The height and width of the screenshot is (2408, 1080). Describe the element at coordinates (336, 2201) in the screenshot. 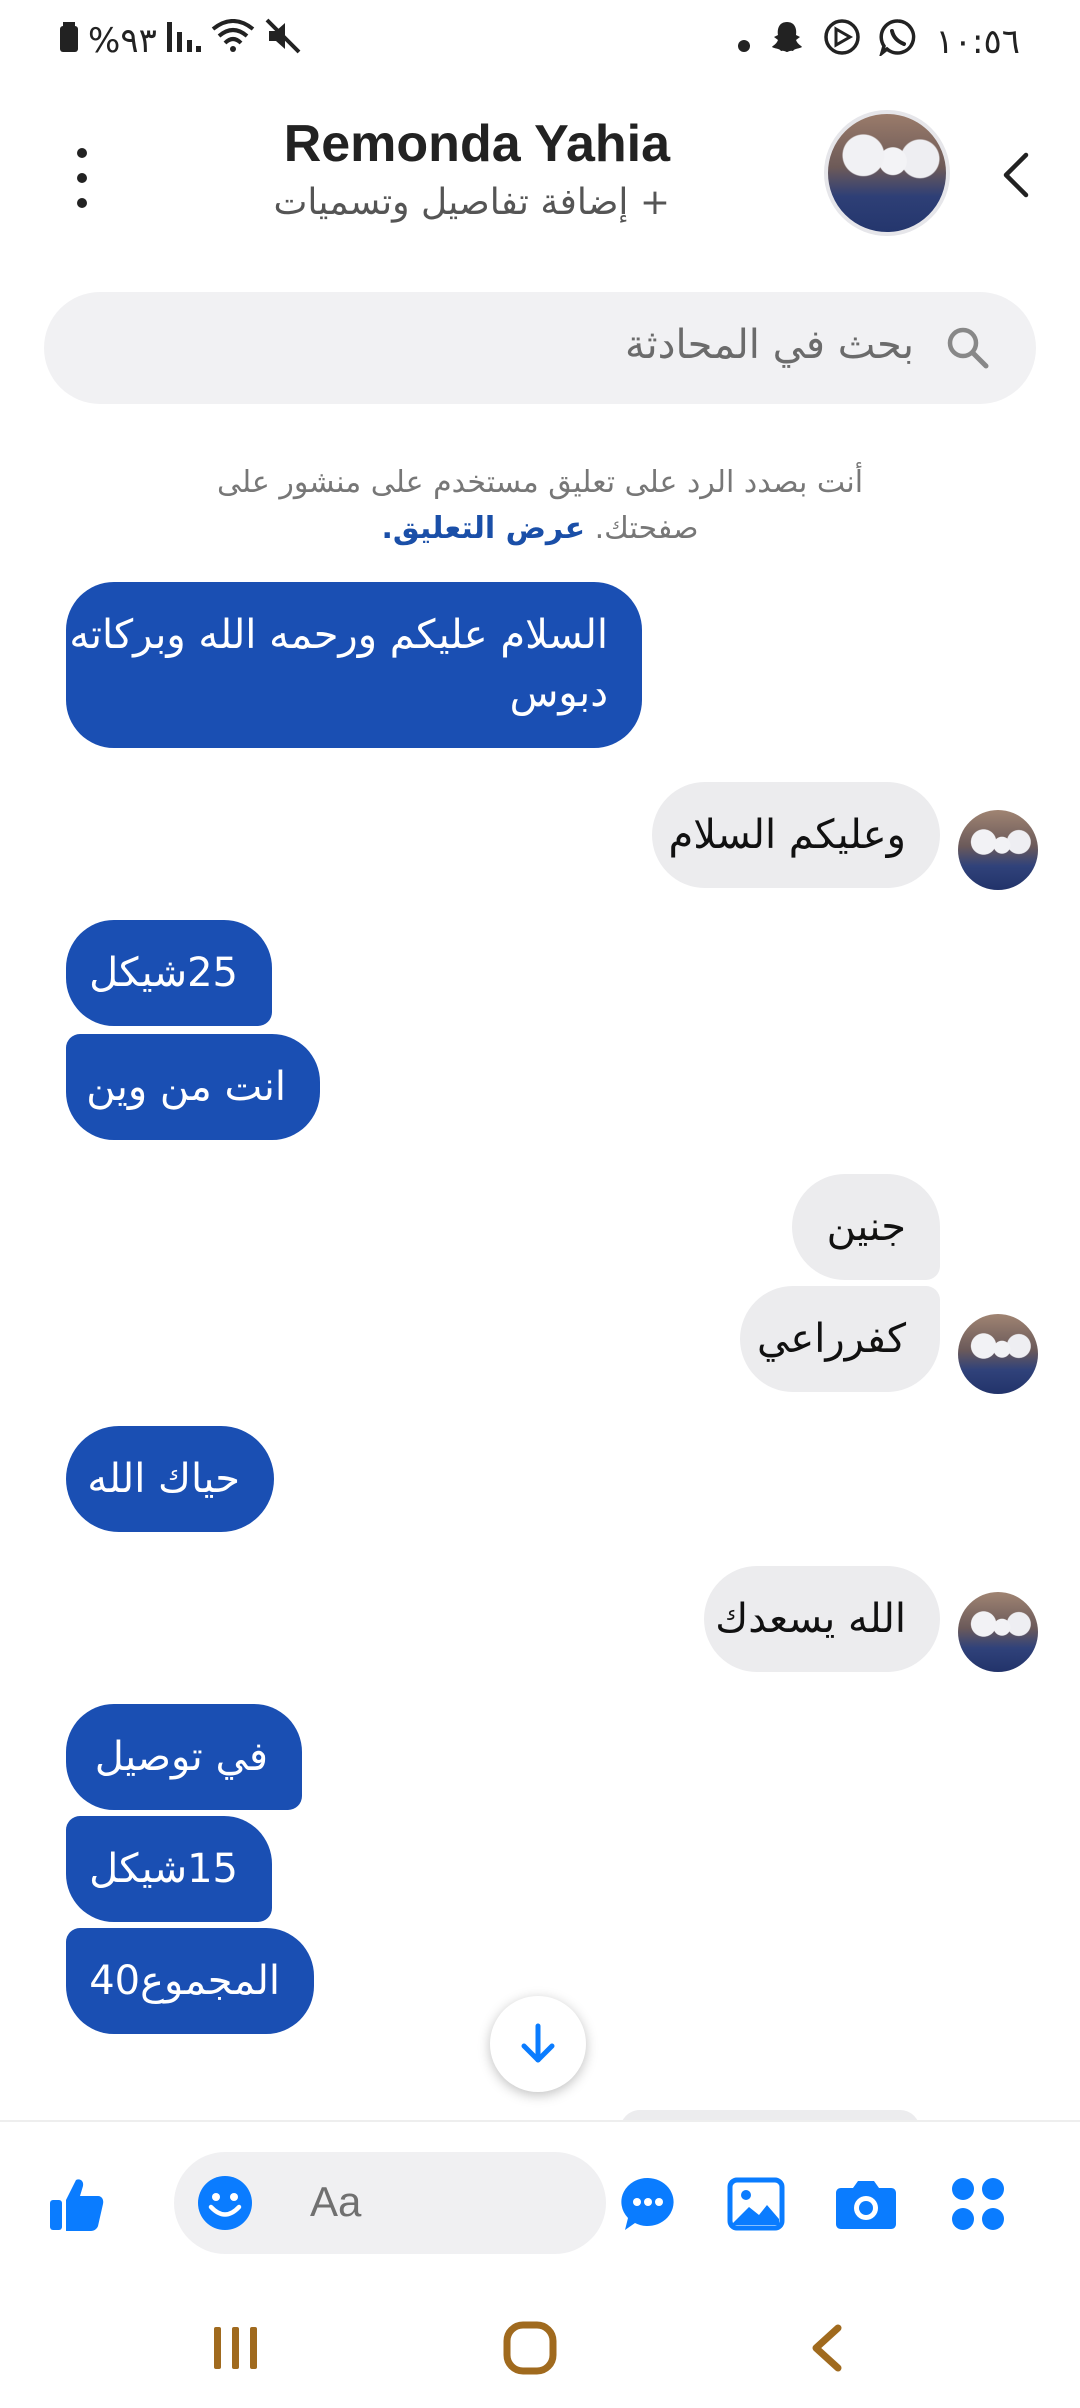

I see `message-input-placeholder: Aa` at that location.